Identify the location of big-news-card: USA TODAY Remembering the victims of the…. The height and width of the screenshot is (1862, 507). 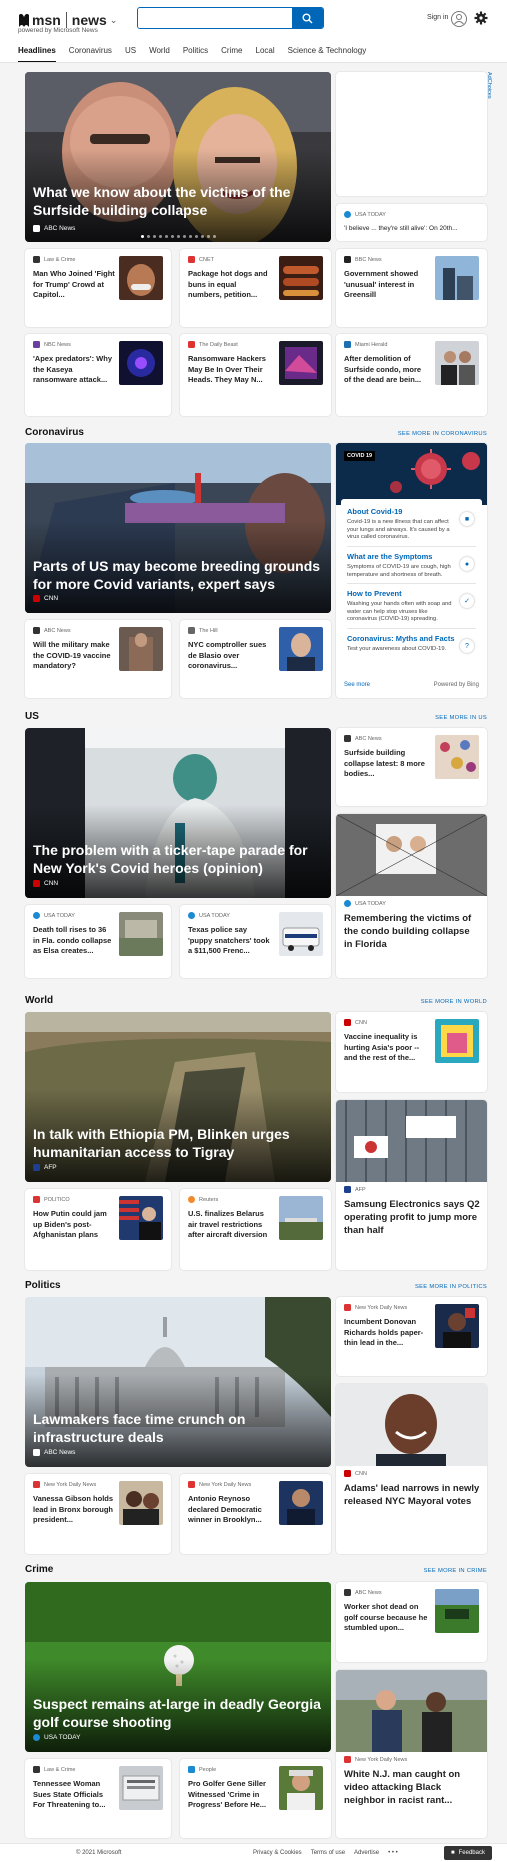
(411, 896).